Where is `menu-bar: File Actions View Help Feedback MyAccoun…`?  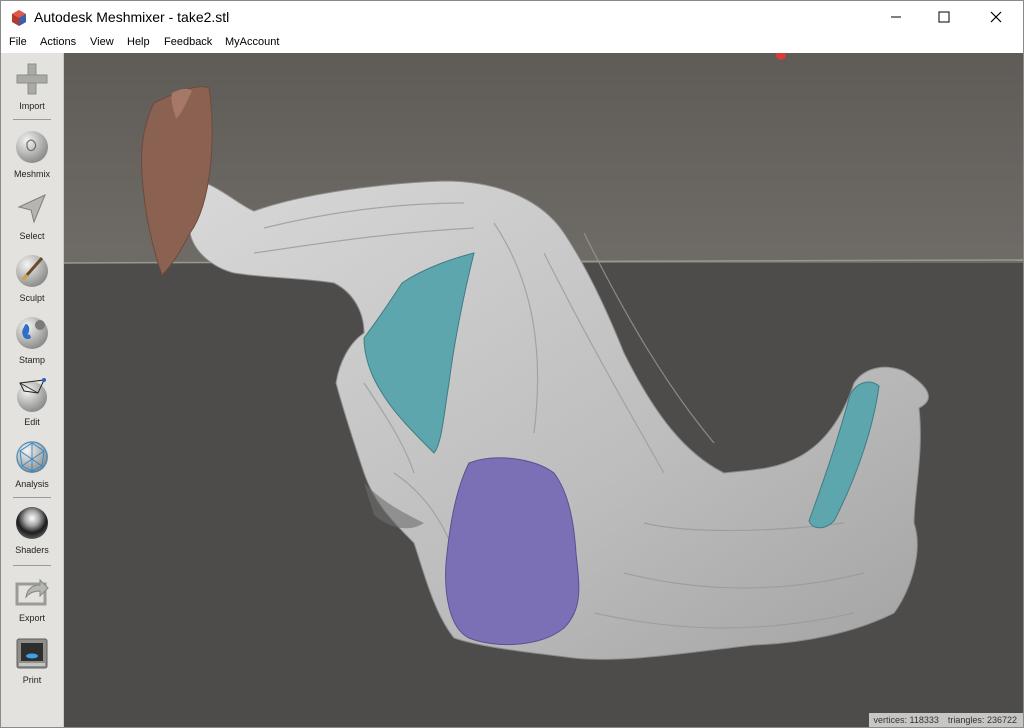
menu-bar: File Actions View Help Feedback MyAccoun… is located at coordinates (512, 43).